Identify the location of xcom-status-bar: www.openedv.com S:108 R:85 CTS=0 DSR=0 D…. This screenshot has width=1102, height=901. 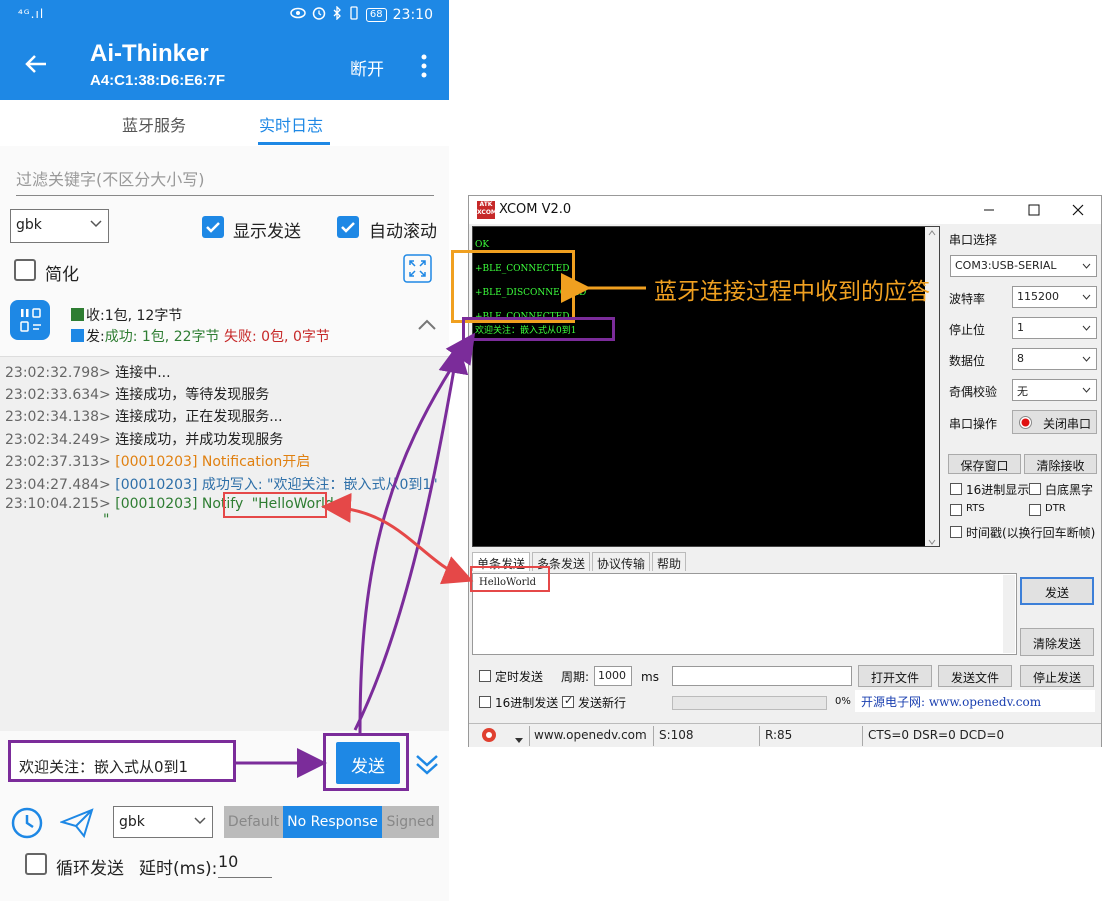
(785, 735).